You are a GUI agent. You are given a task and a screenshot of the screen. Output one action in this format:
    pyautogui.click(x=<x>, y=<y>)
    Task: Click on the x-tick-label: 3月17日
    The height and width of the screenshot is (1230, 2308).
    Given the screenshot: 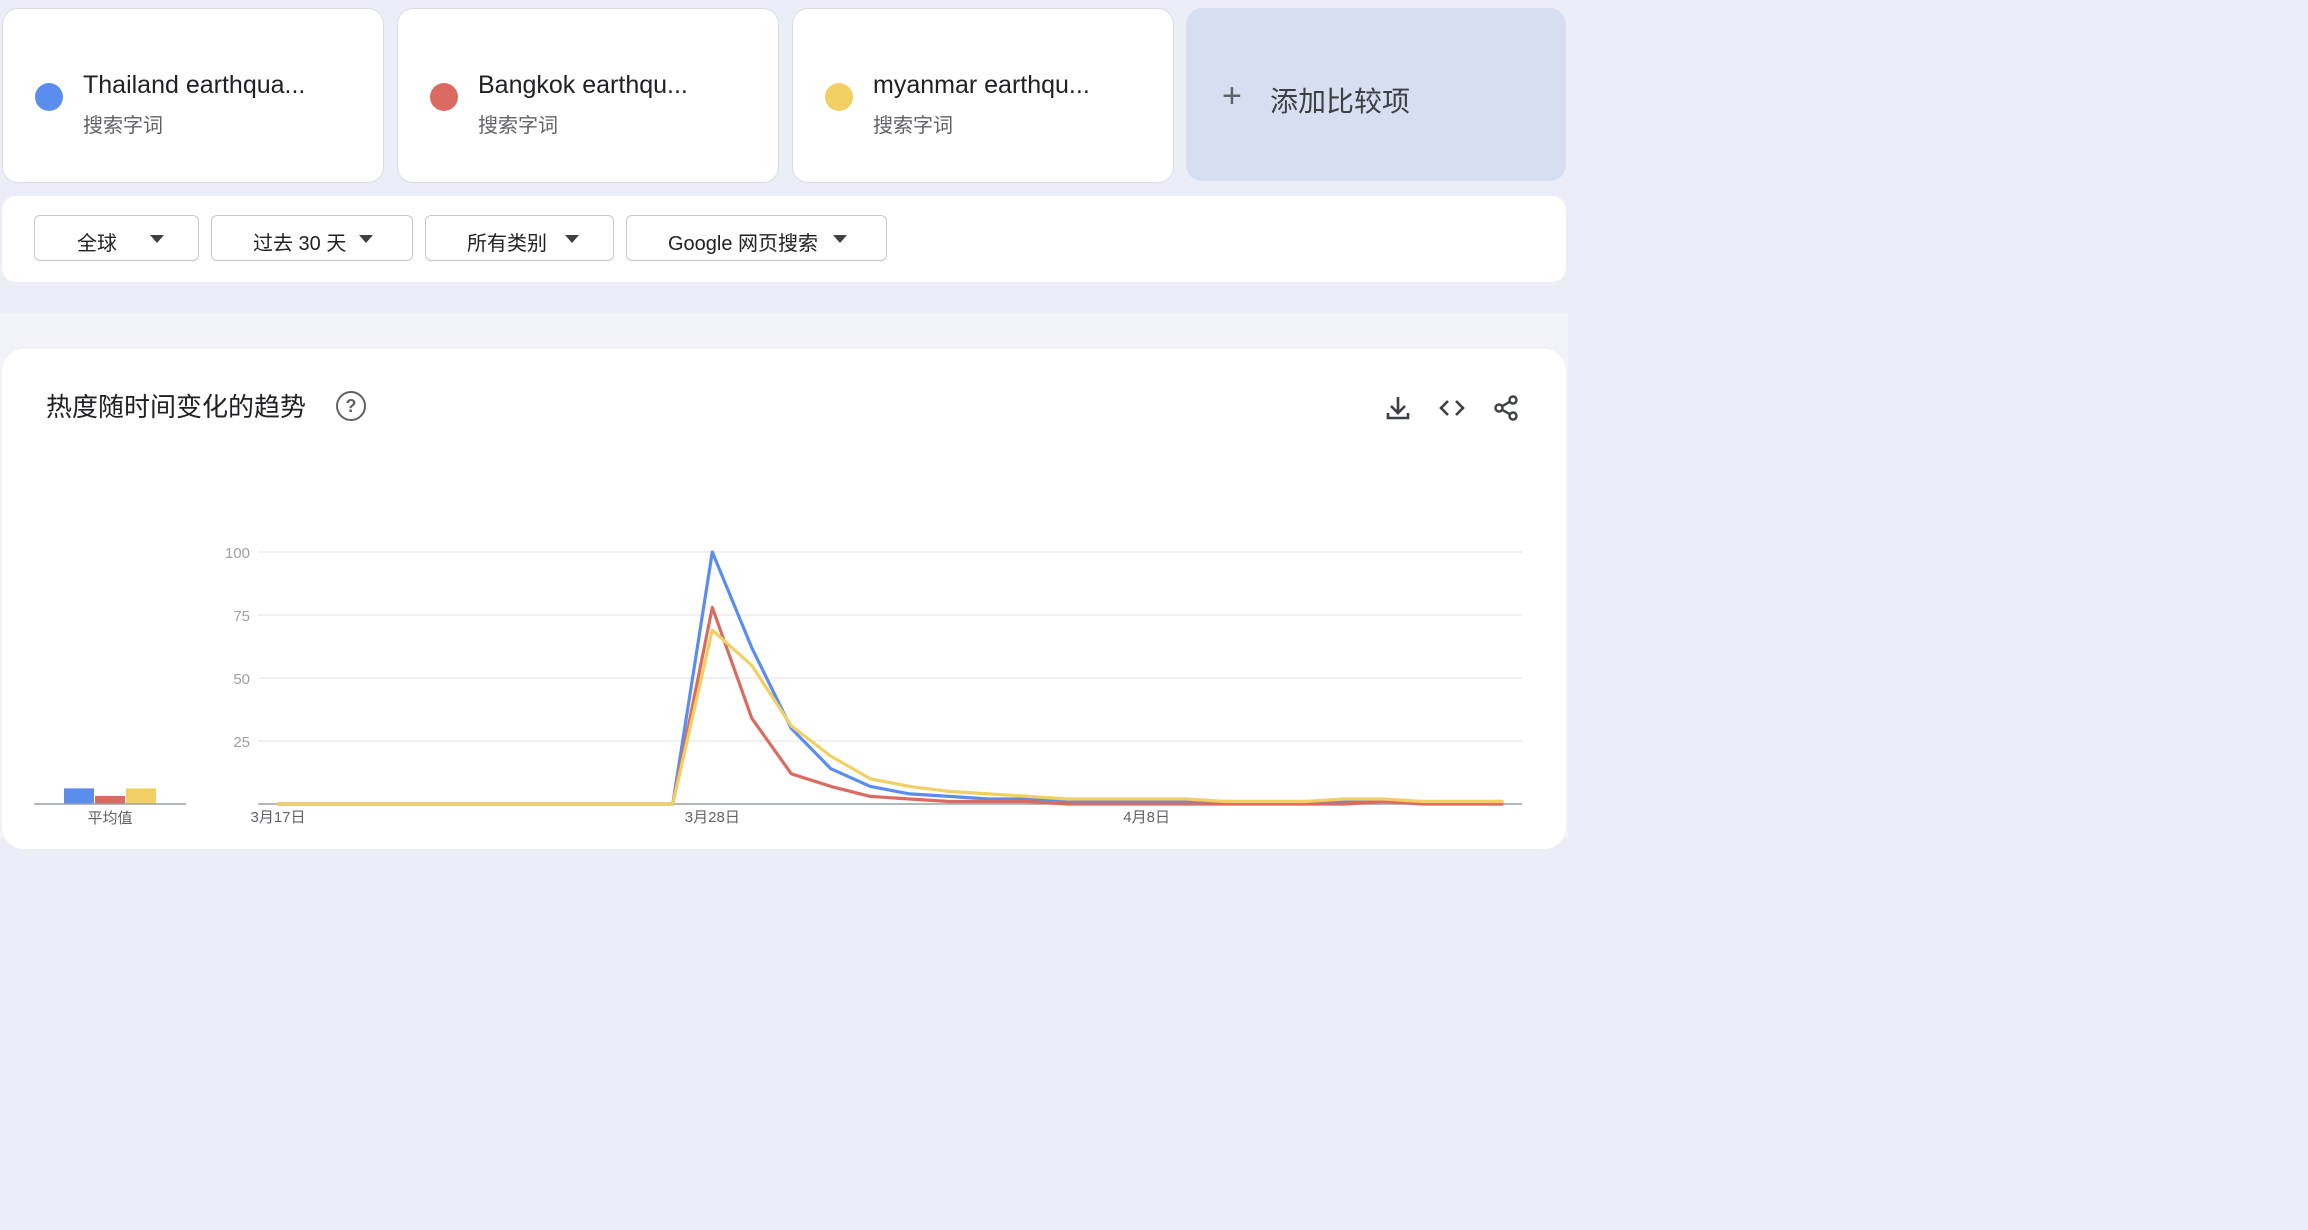 What is the action you would take?
    pyautogui.click(x=277, y=817)
    